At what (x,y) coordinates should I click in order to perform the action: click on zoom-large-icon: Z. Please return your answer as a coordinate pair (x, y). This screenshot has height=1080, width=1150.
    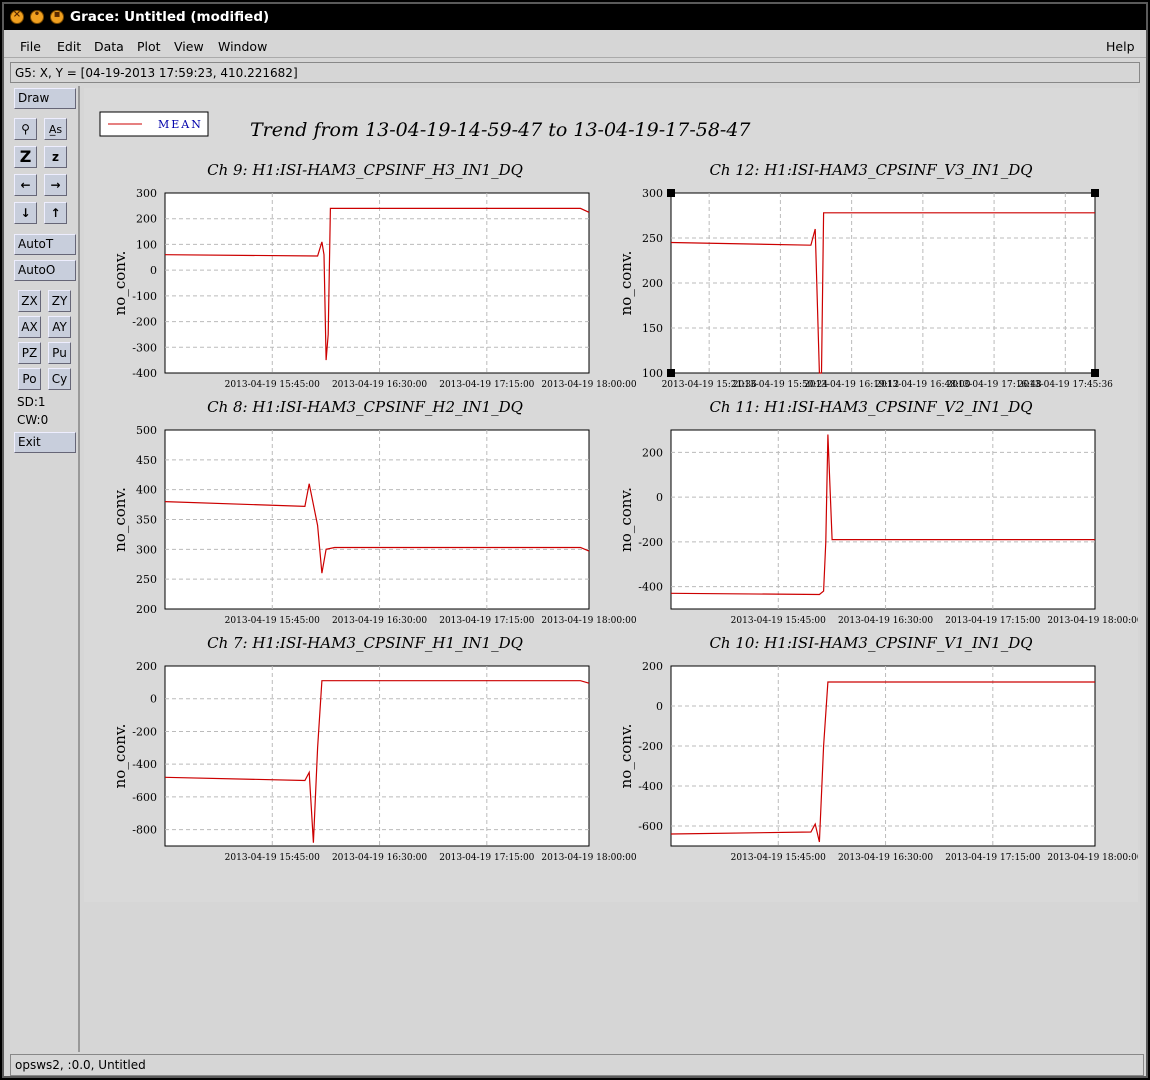
    Looking at the image, I should click on (25, 156).